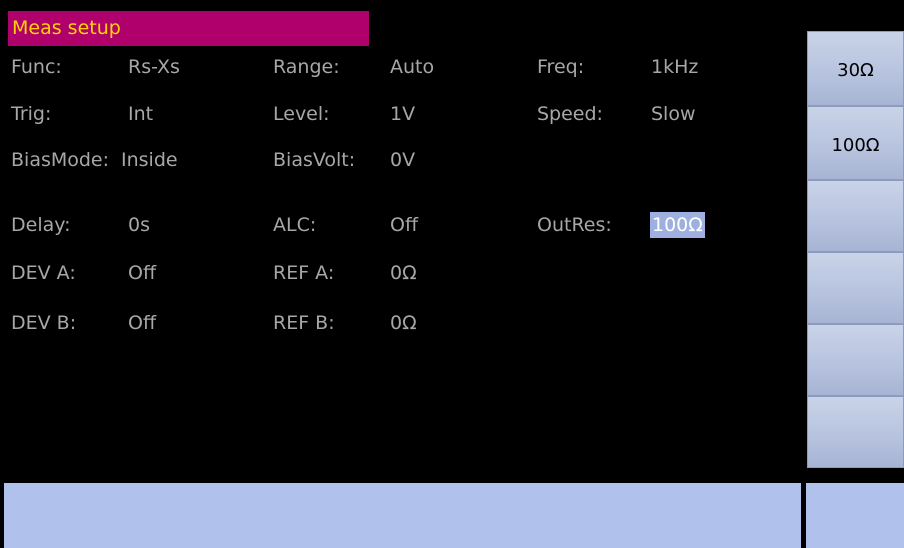 The width and height of the screenshot is (904, 548). I want to click on delay-value: 0s, so click(139, 225).